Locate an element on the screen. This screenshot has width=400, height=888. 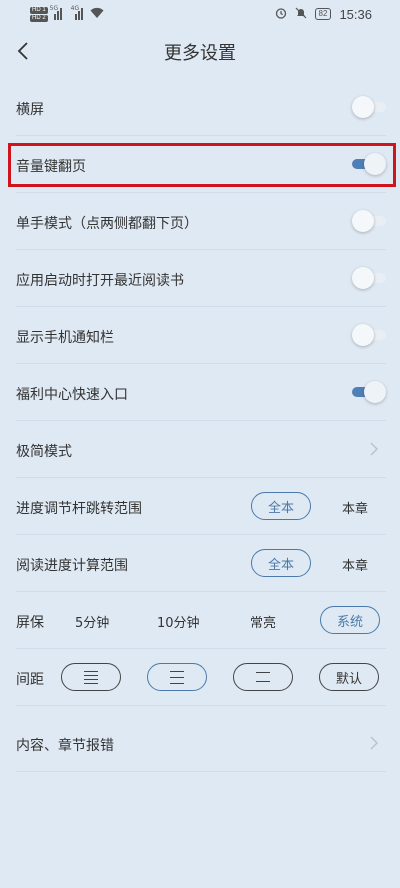
setting-row-one-hand: 单手模式（点两侧都翻下页） is located at coordinates (201, 221).